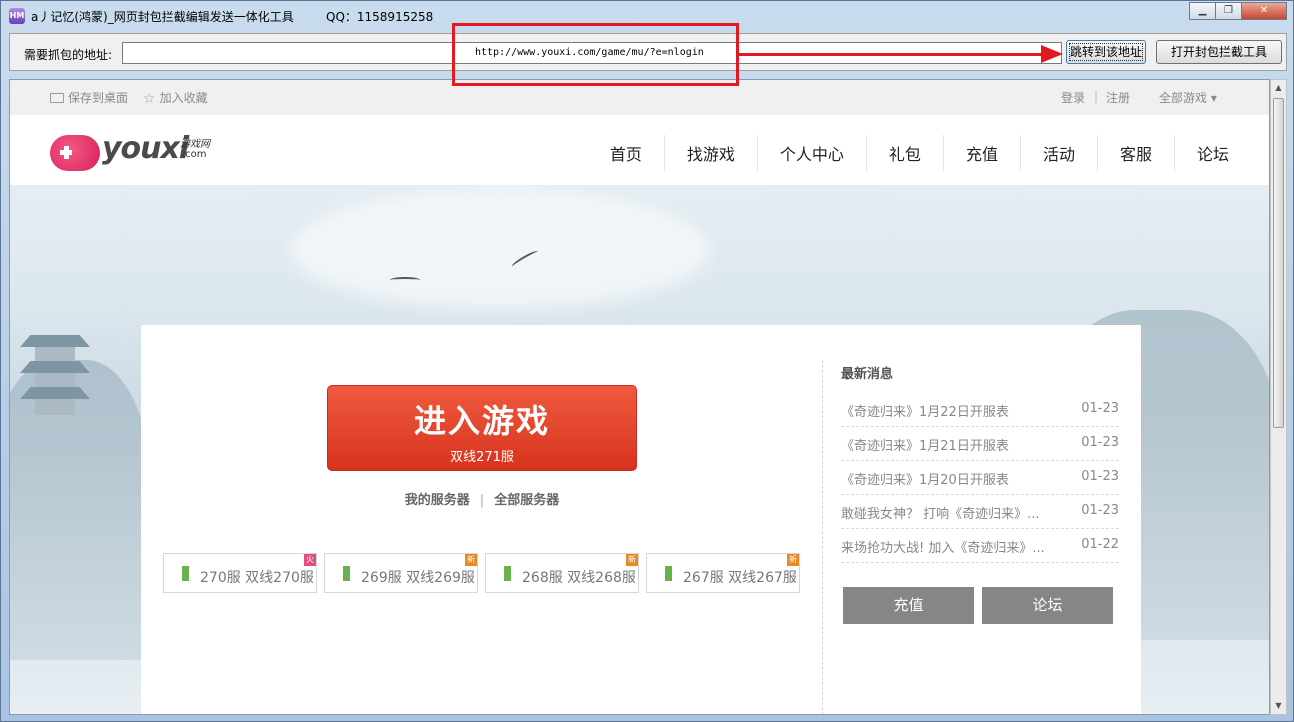 The width and height of the screenshot is (1294, 722). What do you see at coordinates (1059, 153) in the screenshot?
I see `nav-events: 活动` at bounding box center [1059, 153].